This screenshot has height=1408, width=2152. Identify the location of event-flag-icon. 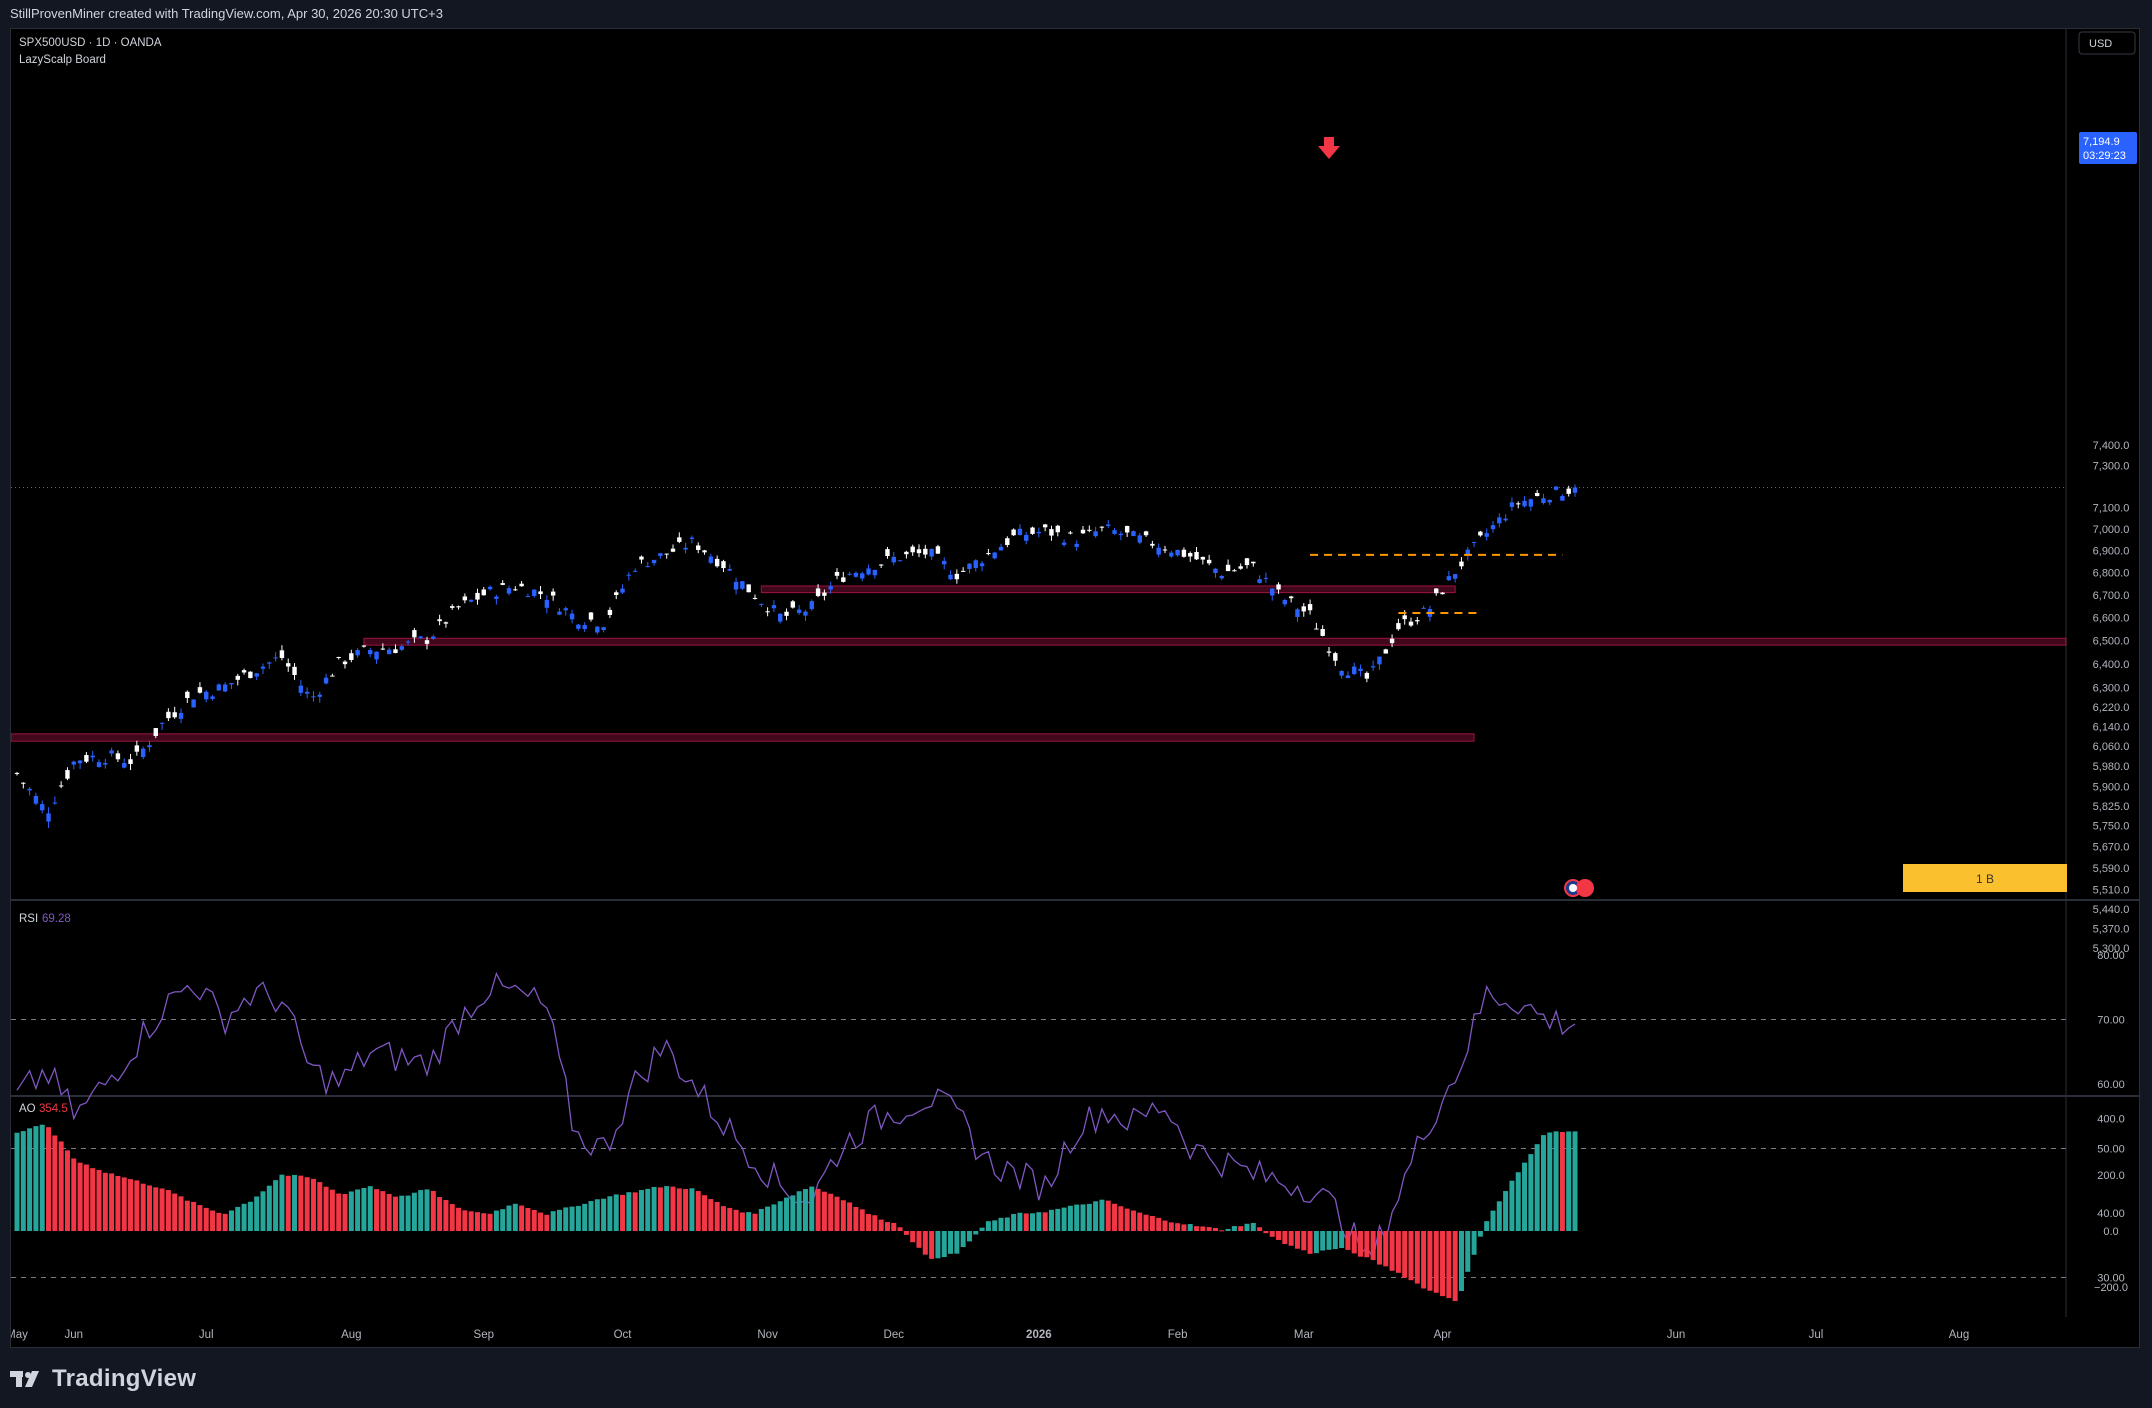
(1579, 888).